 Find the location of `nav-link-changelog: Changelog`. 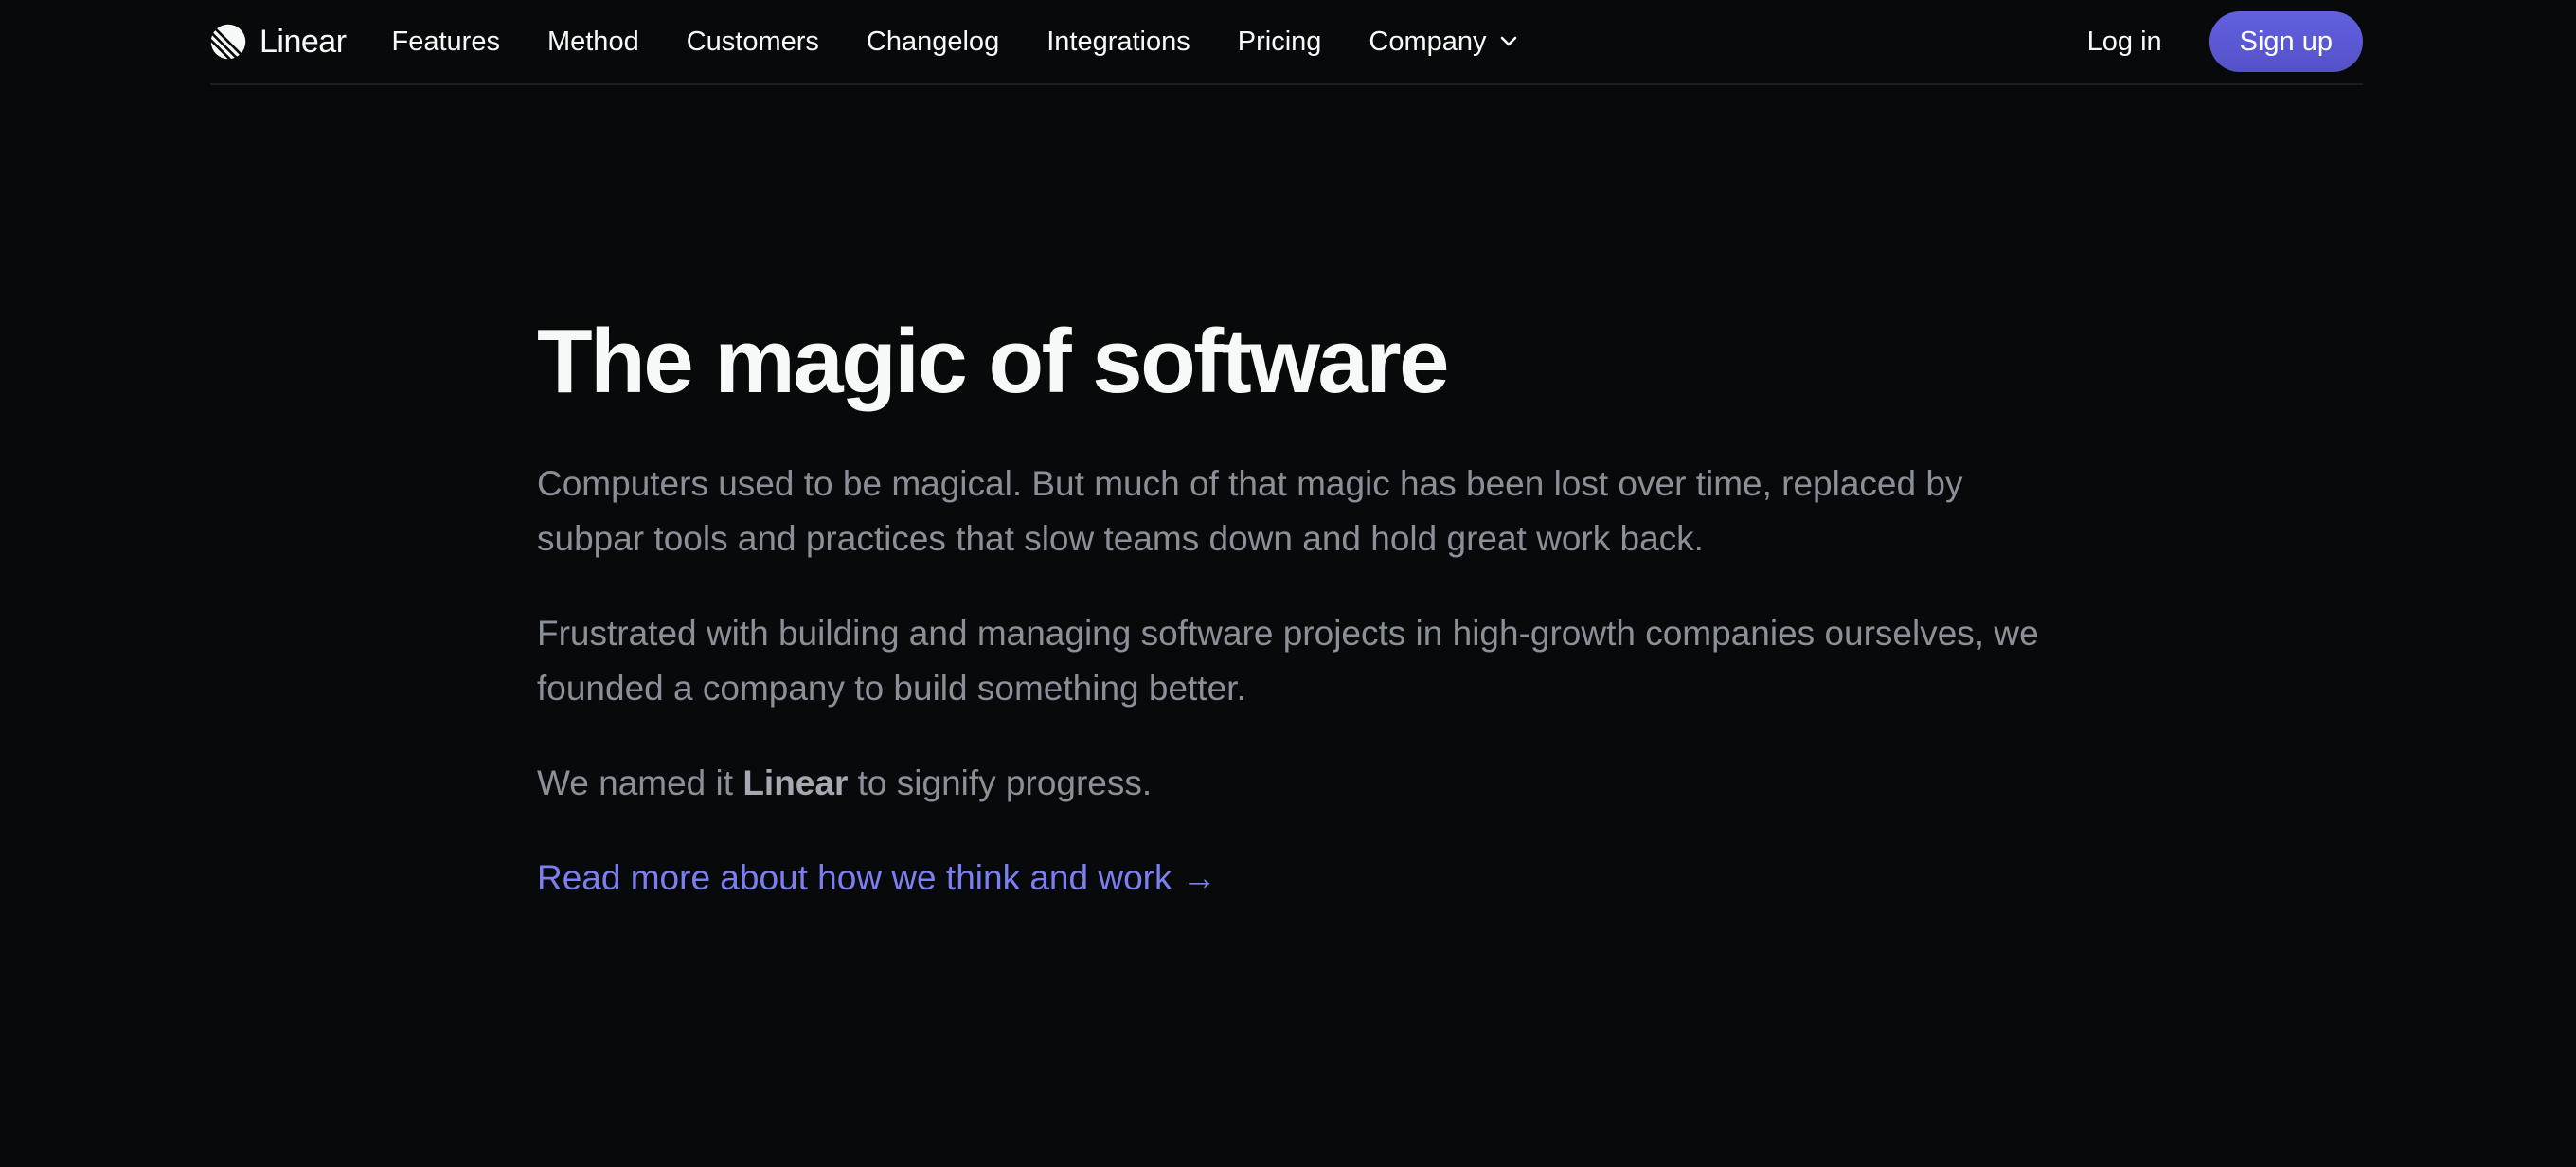

nav-link-changelog: Changelog is located at coordinates (933, 43).